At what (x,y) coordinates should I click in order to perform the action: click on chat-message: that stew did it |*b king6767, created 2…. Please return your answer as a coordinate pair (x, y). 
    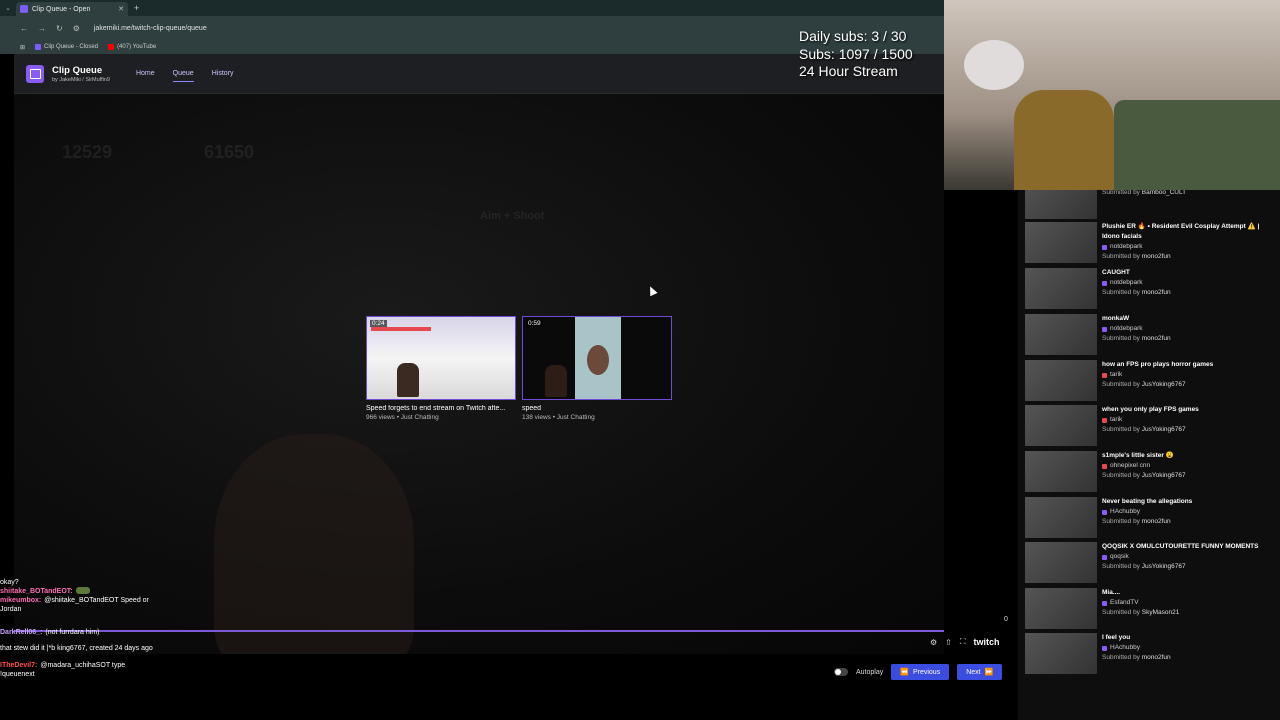
    Looking at the image, I should click on (180, 648).